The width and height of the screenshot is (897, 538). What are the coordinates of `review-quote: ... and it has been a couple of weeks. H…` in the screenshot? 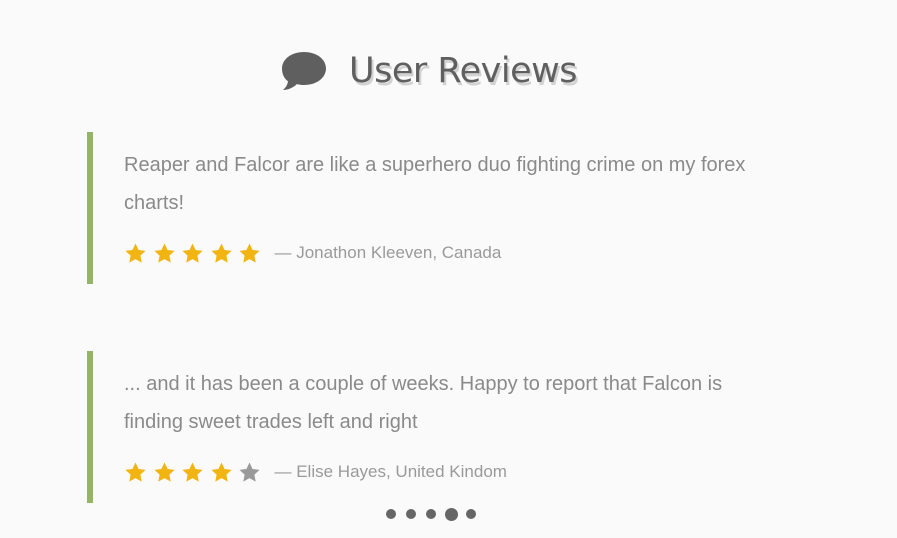 It's located at (423, 403).